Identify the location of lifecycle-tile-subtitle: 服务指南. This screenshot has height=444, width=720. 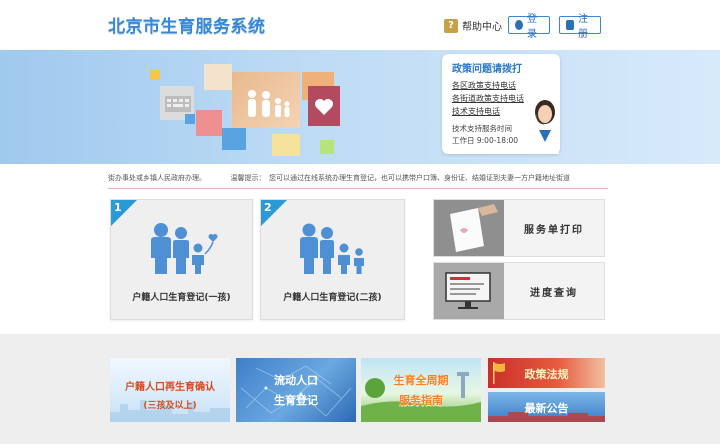
(421, 400).